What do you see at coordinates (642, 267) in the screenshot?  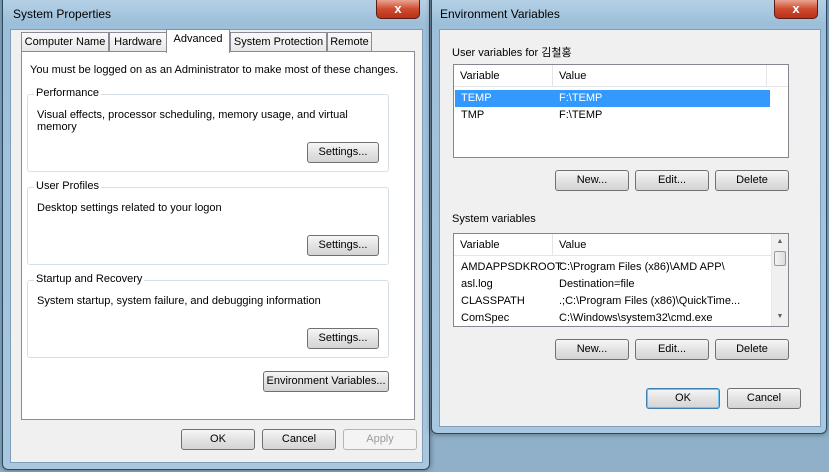 I see `system-row-value: C:\Program Files (x86)\AMD APP\` at bounding box center [642, 267].